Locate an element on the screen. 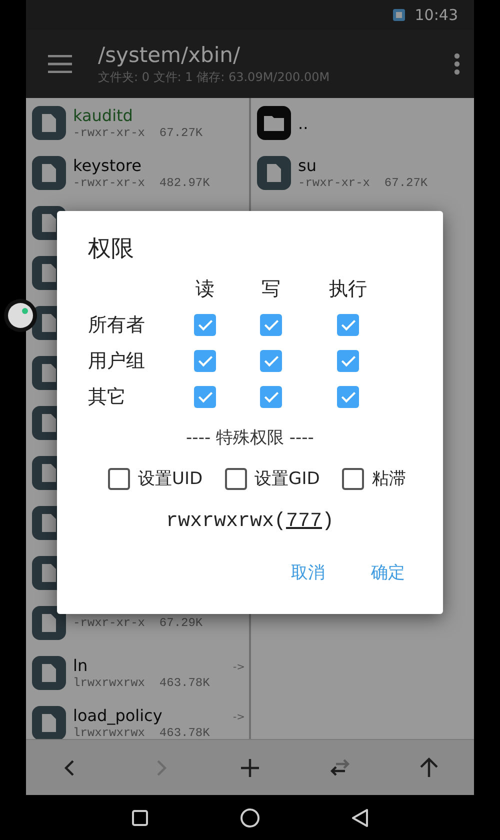  checkbox-label: 粘滞 is located at coordinates (389, 479).